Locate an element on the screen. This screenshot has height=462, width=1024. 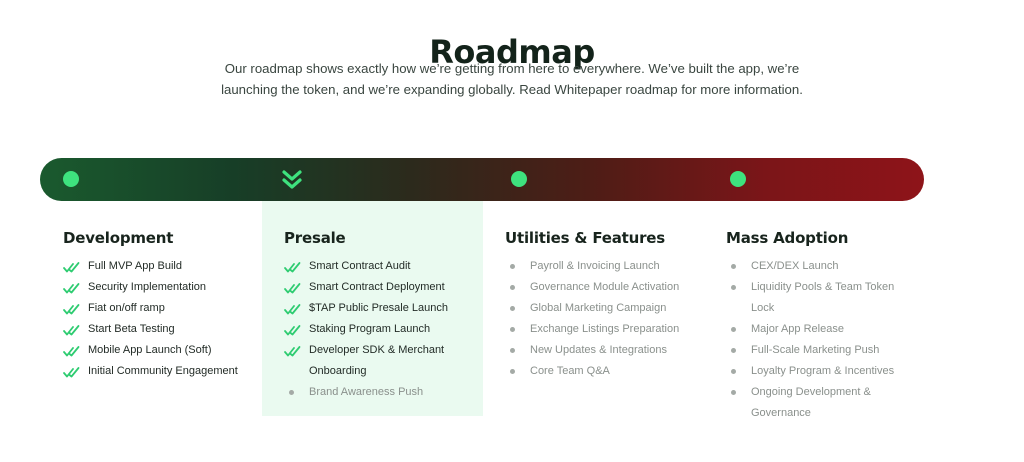
roadmap-item: Full MVP App Build is located at coordinates (168, 266).